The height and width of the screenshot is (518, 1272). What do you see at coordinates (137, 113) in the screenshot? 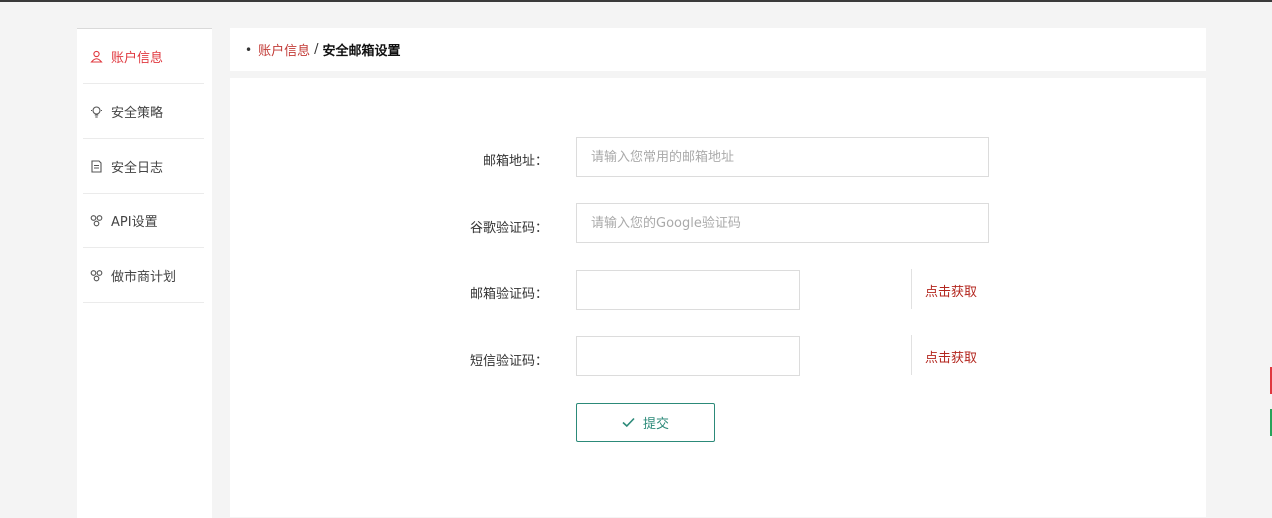
I see `sidebar-item-label: 安全策略` at bounding box center [137, 113].